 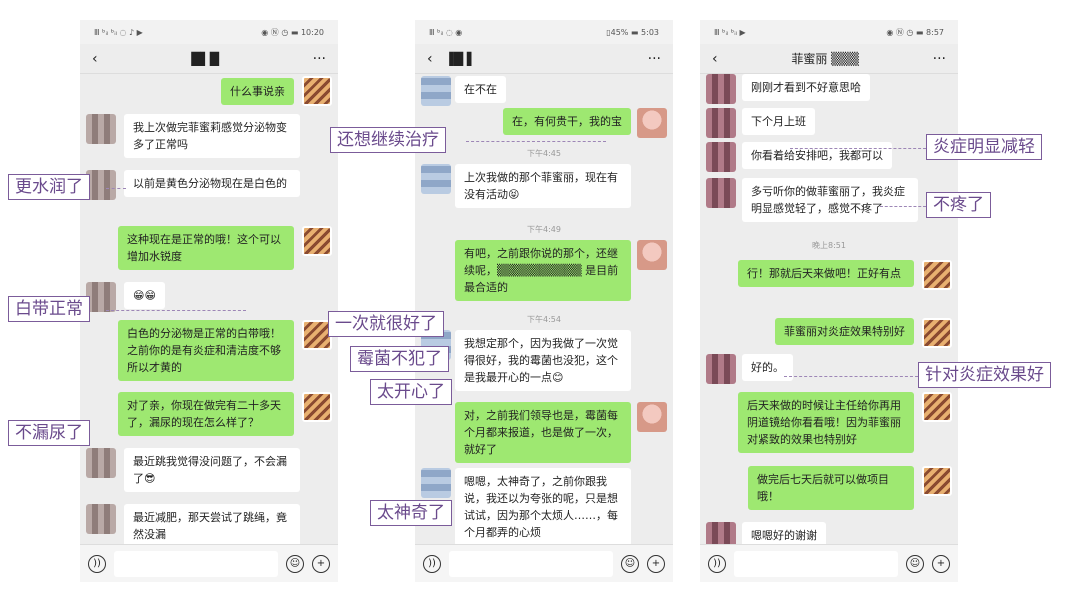 I want to click on timestamp: 下午4:45, so click(x=544, y=153).